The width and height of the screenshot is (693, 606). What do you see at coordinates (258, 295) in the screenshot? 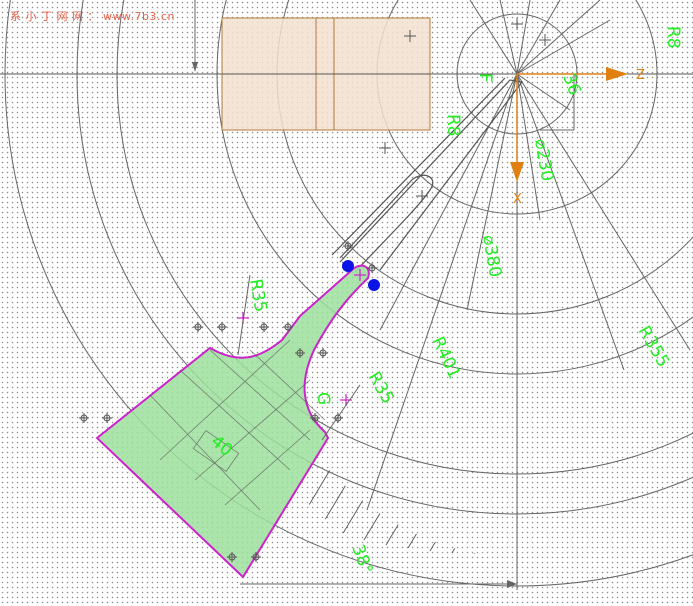
I see `label-r35-left: R35` at bounding box center [258, 295].